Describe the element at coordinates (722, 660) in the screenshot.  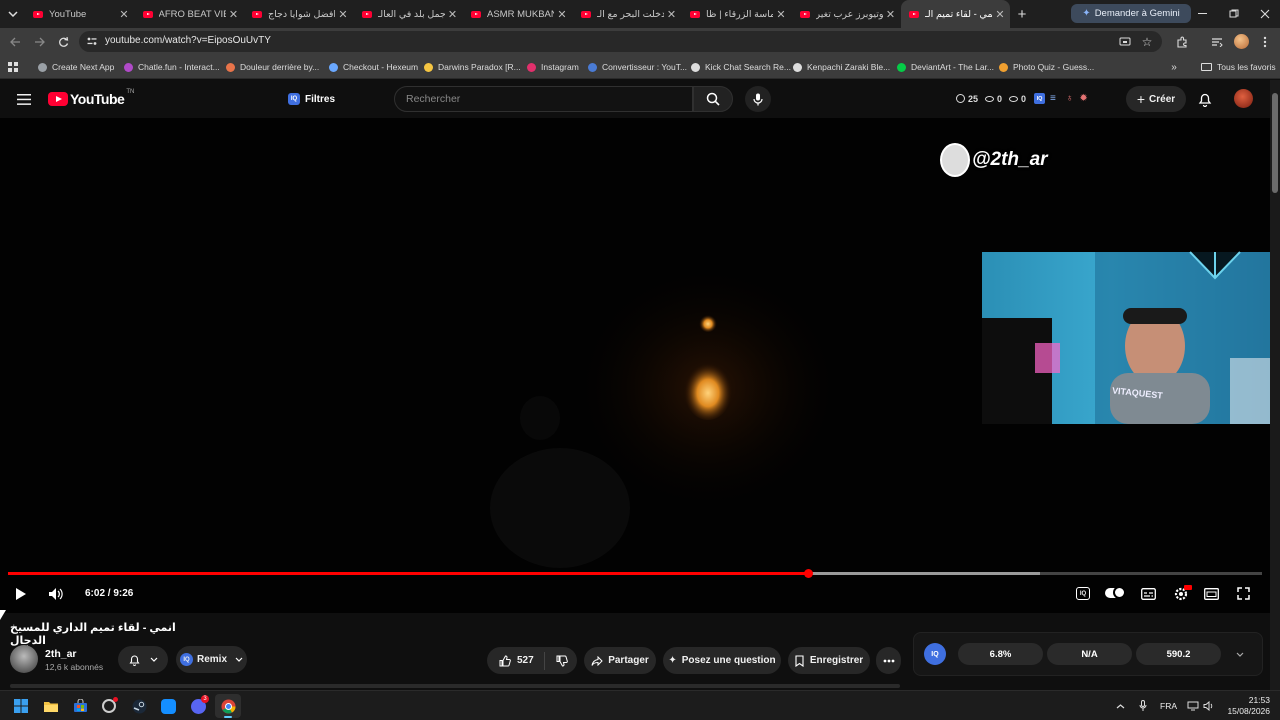
I see `ask-question-button: ✦ Posez une question` at that location.